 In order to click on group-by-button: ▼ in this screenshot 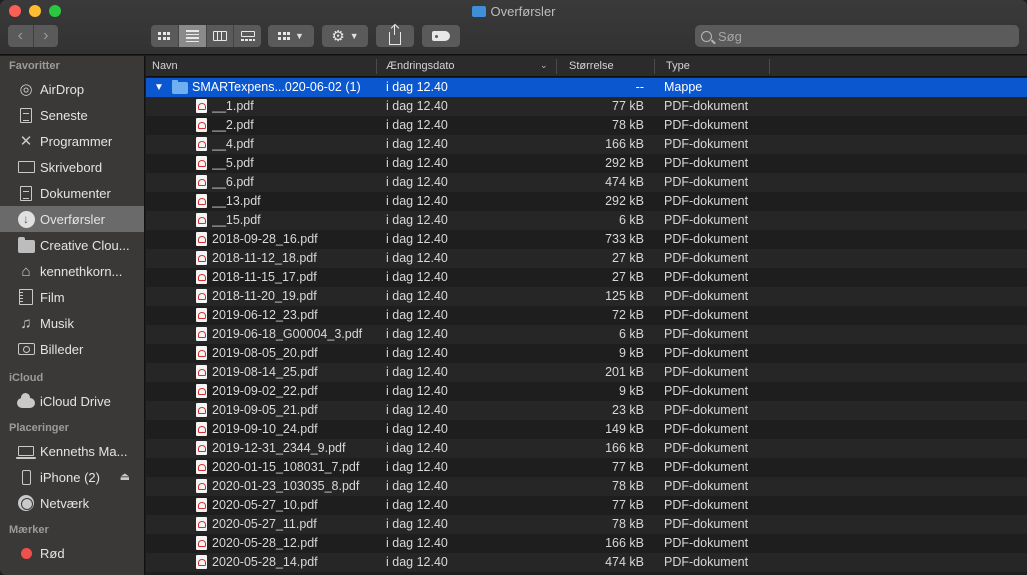, I will do `click(291, 36)`.